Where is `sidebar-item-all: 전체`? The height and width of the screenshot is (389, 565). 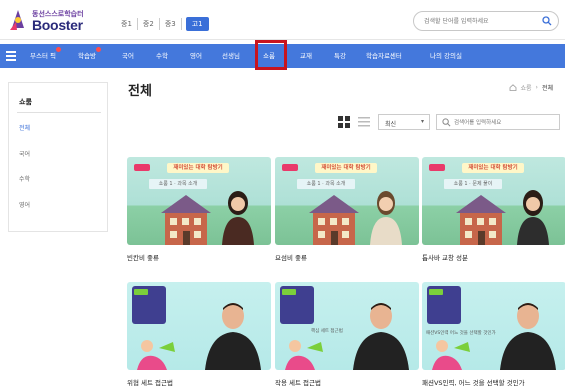
sidebar-item-all: 전체 is located at coordinates (24, 127).